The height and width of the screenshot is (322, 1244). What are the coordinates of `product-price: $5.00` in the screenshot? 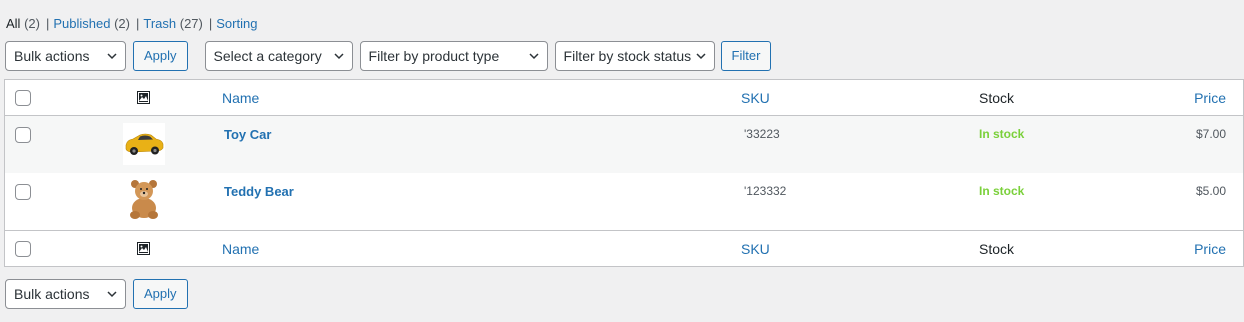 It's located at (1210, 191).